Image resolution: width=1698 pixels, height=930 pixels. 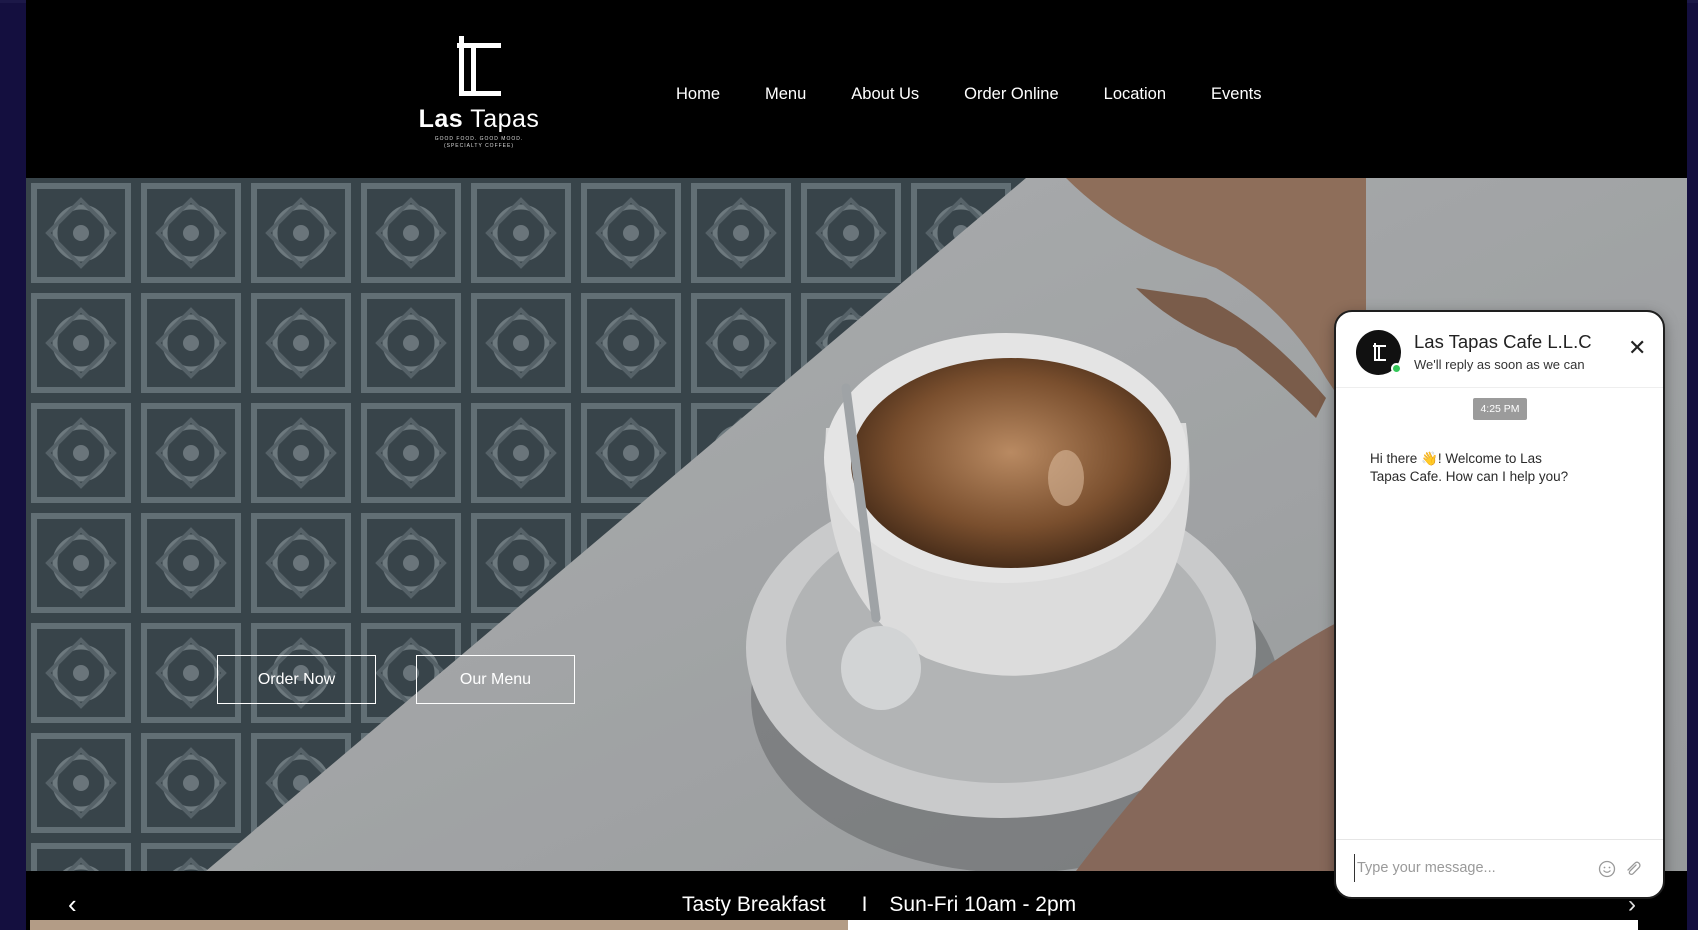 What do you see at coordinates (479, 119) in the screenshot?
I see `logo-wordmark: Las Tapas` at bounding box center [479, 119].